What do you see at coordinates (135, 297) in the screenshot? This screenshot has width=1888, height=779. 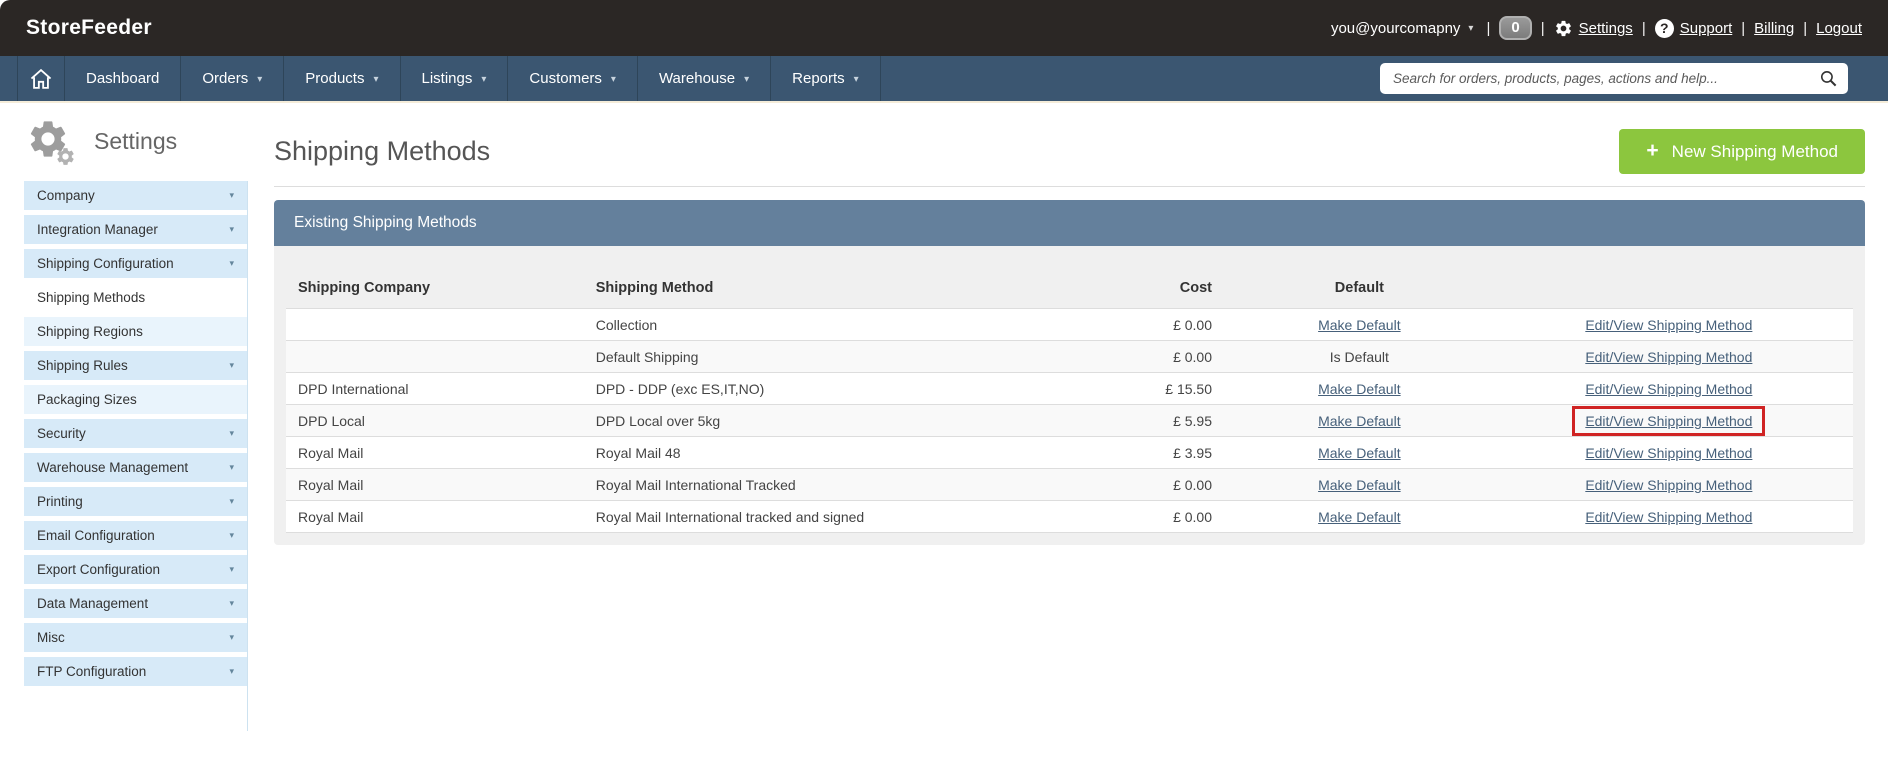 I see `sidebar-item-shipping-methods: Shipping Methods` at bounding box center [135, 297].